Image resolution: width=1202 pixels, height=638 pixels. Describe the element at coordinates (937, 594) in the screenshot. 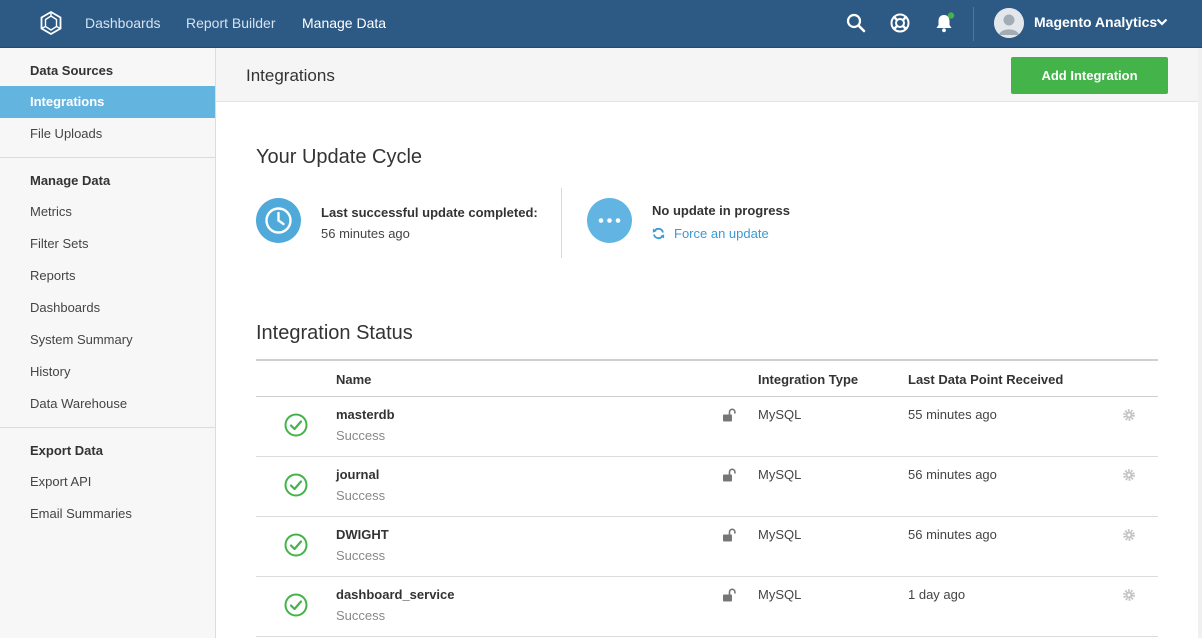

I see `last-data-point: 1 day ago` at that location.